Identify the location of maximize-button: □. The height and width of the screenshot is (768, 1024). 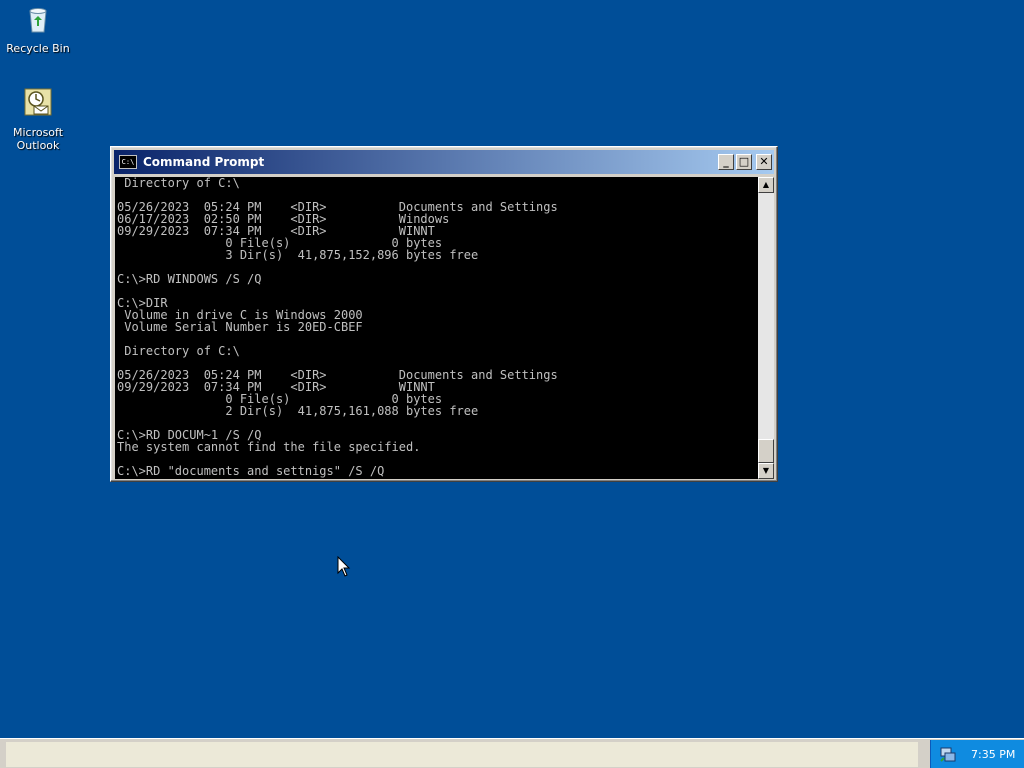
(744, 162).